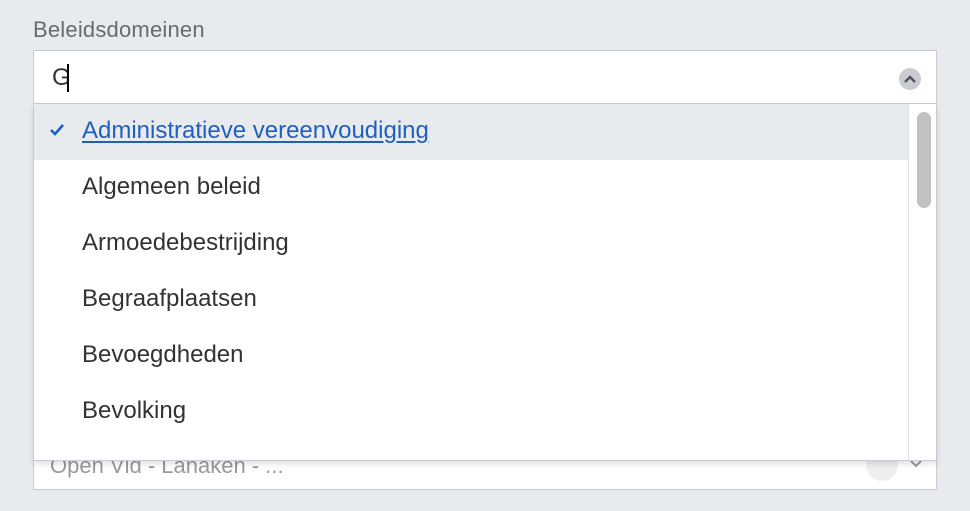  What do you see at coordinates (68, 78) in the screenshot?
I see `text-cursor` at bounding box center [68, 78].